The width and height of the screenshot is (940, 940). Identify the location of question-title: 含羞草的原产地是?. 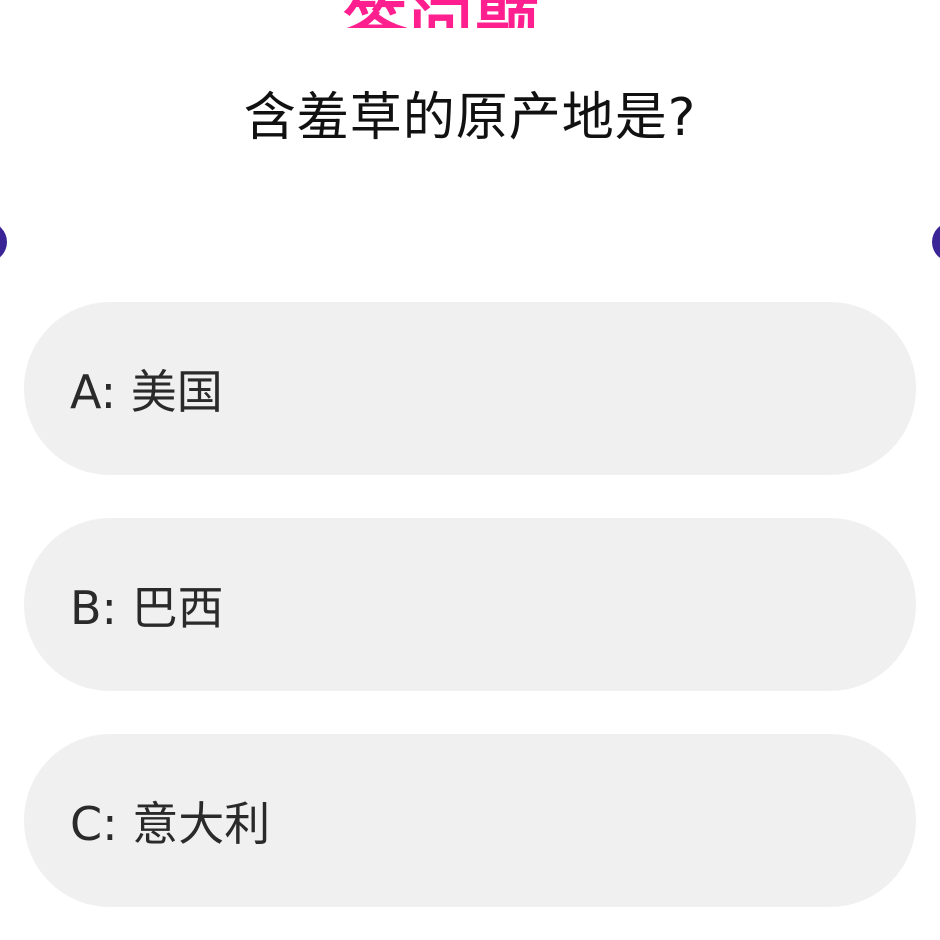
(470, 118).